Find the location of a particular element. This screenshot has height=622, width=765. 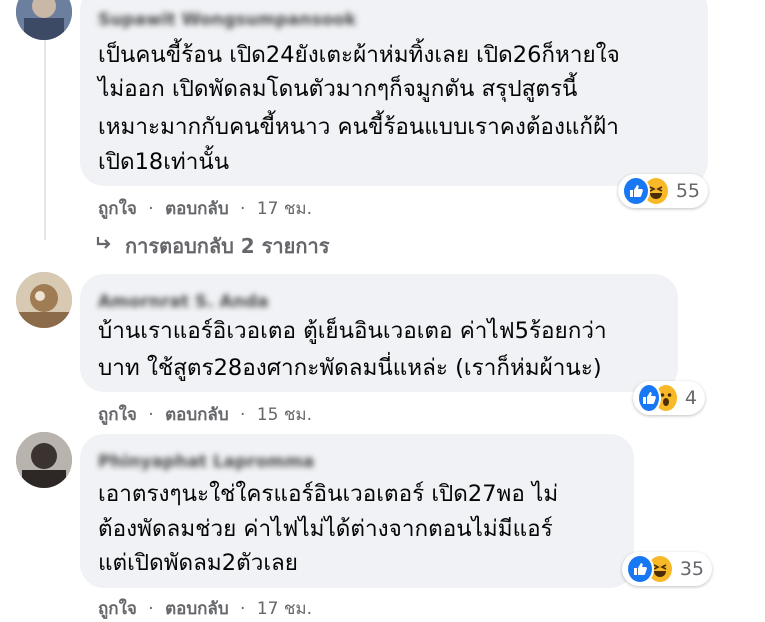

comment-author: Amornrat S. Anda is located at coordinates (183, 302).